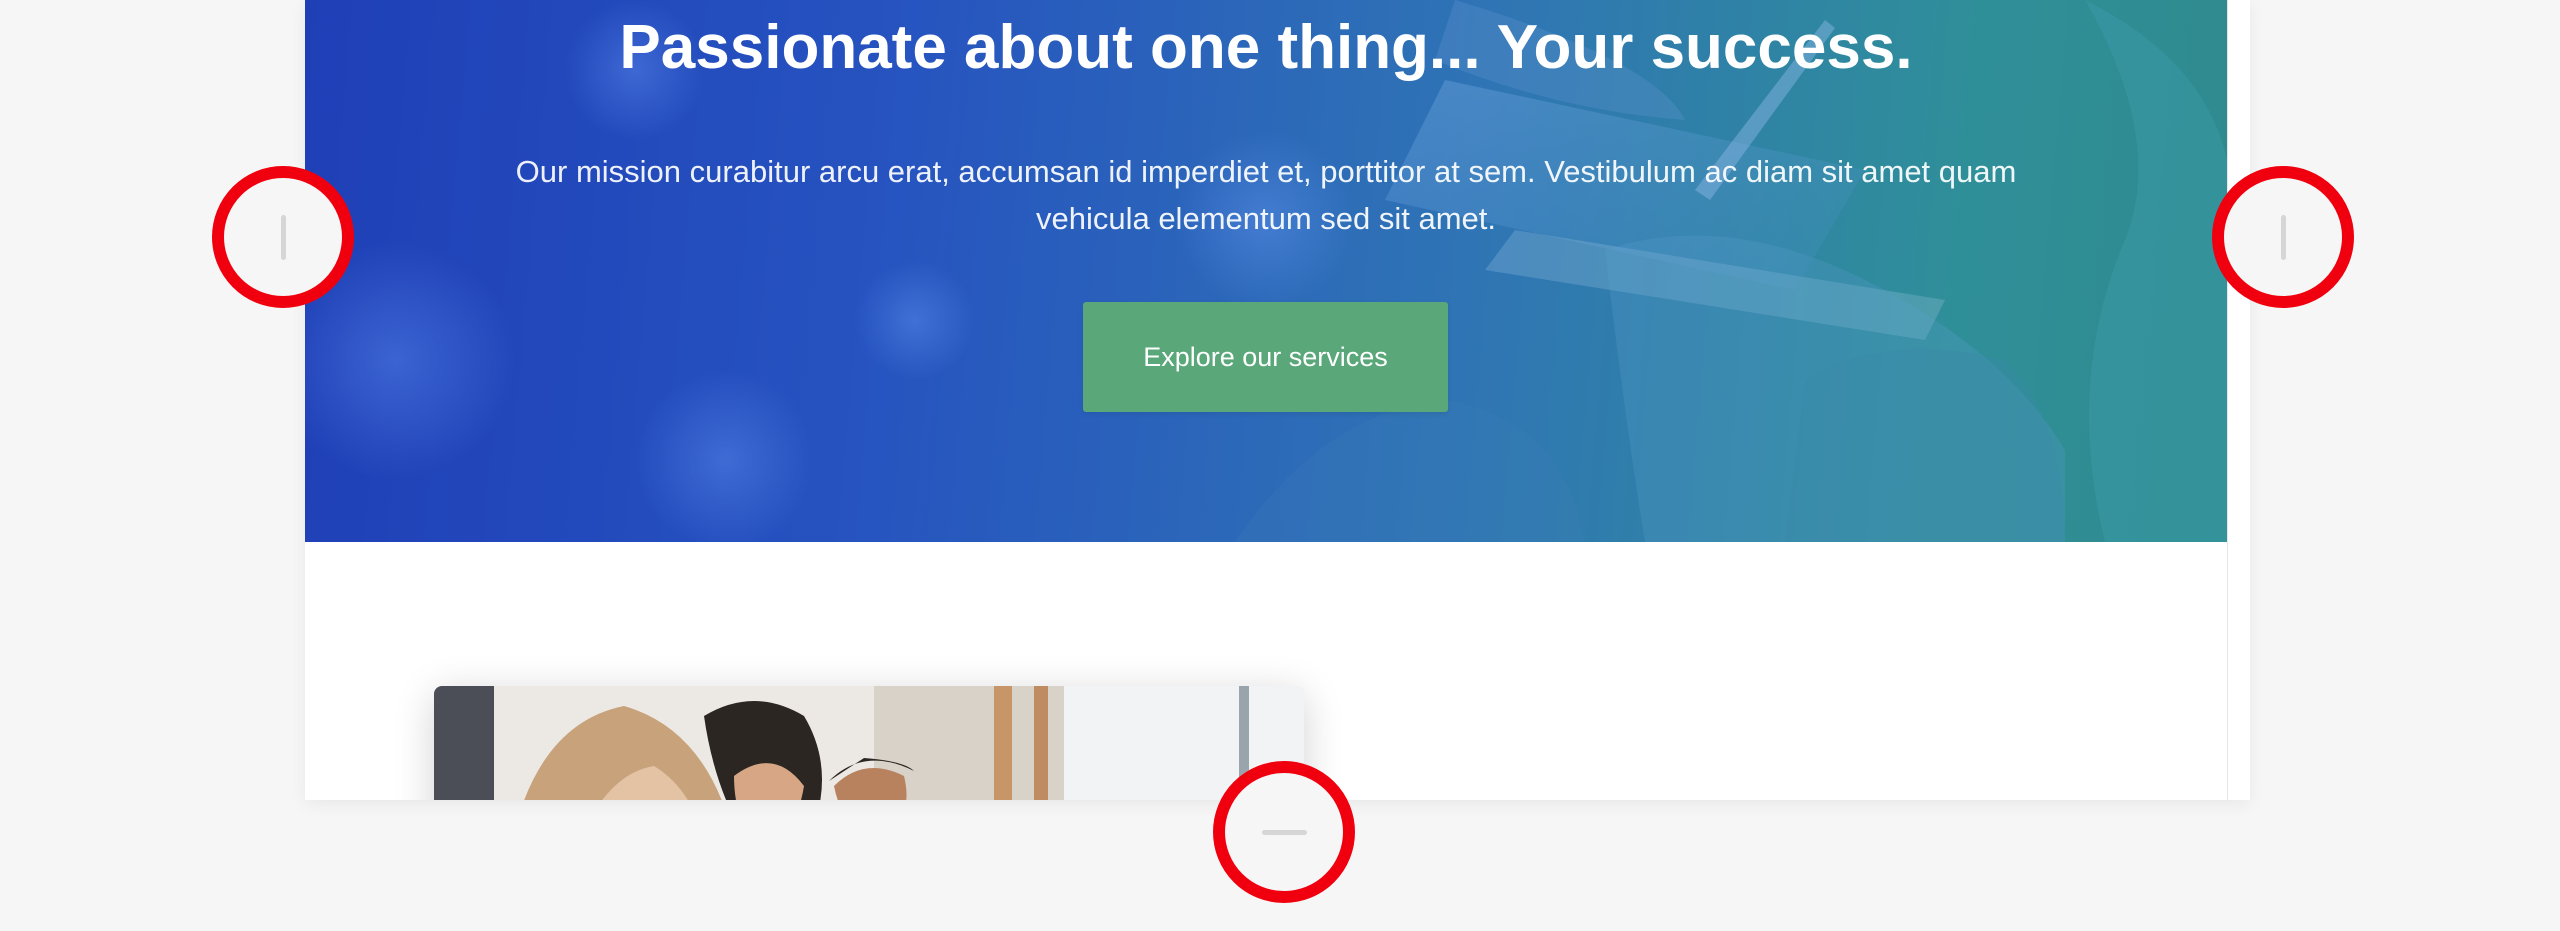  I want to click on team-photo-card, so click(869, 743).